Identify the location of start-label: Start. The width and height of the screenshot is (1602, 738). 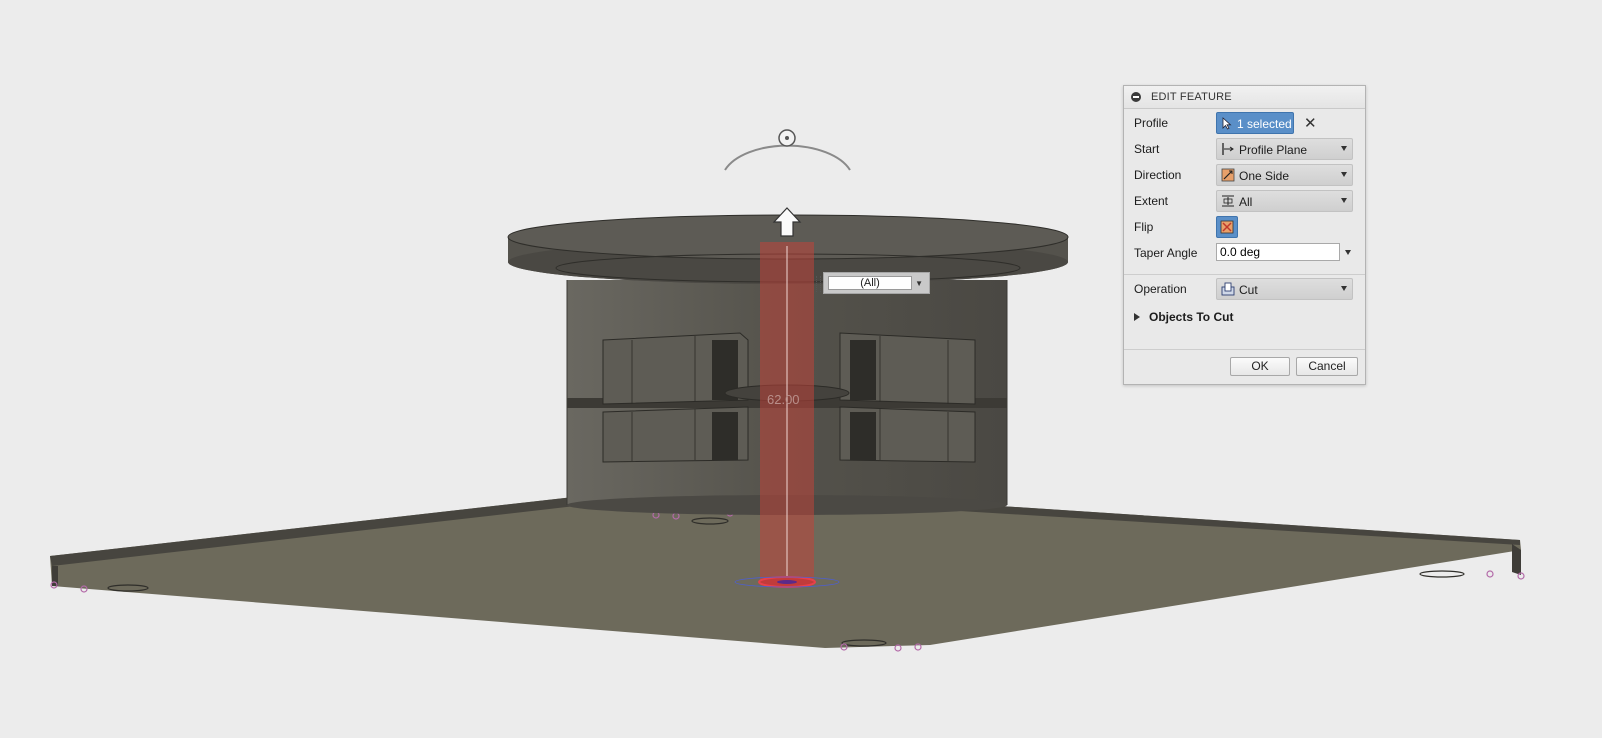
(1147, 149).